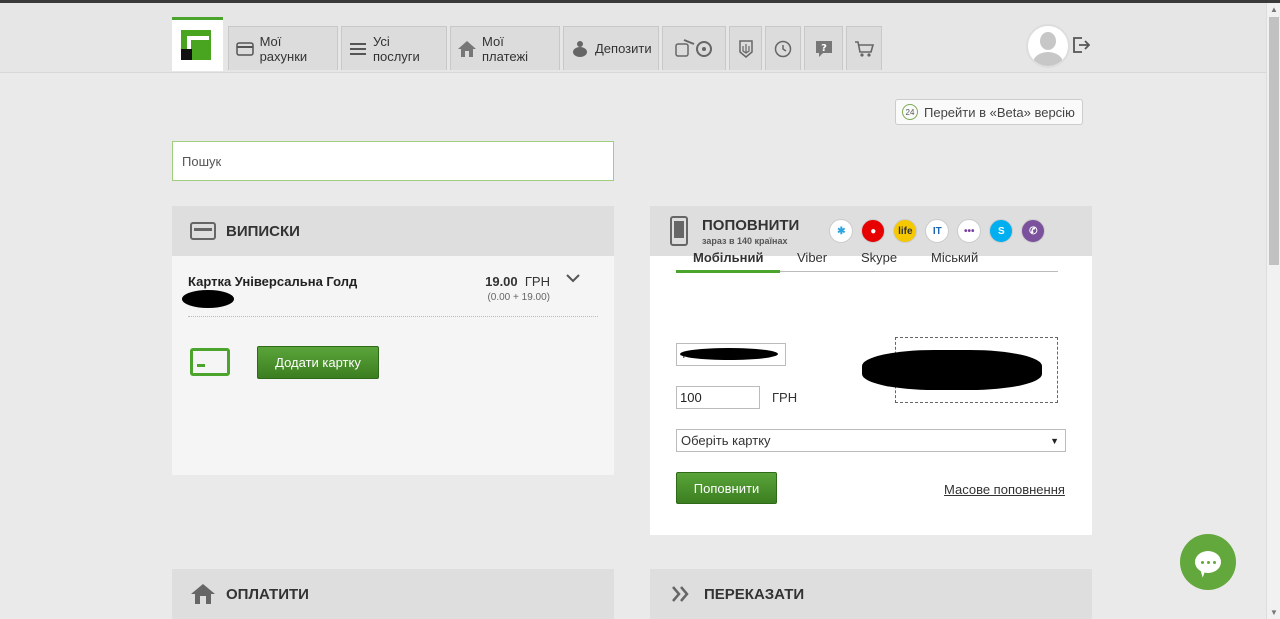 Image resolution: width=1280 pixels, height=619 pixels. I want to click on help-icon: ?, so click(824, 49).